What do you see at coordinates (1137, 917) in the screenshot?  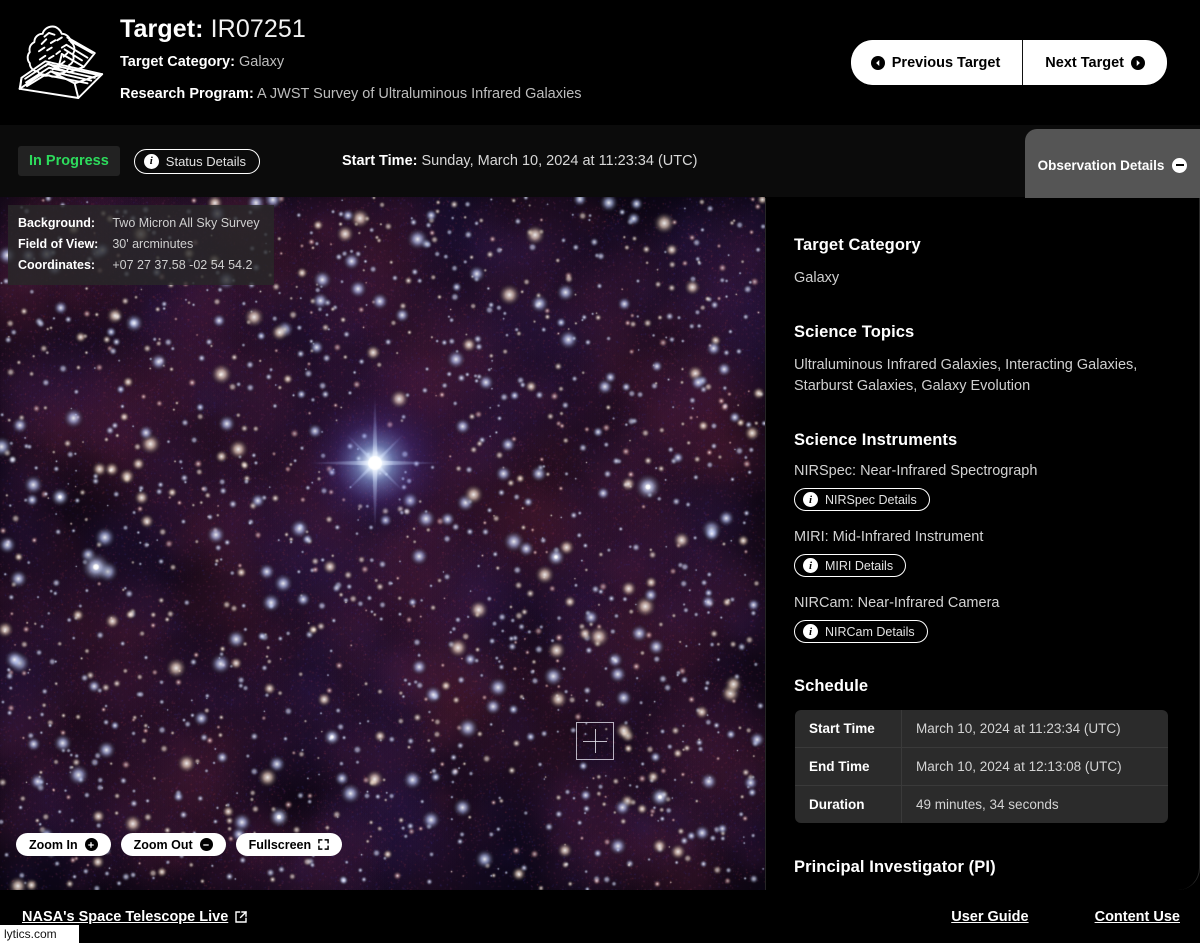 I see `content-use-link: Content Use` at bounding box center [1137, 917].